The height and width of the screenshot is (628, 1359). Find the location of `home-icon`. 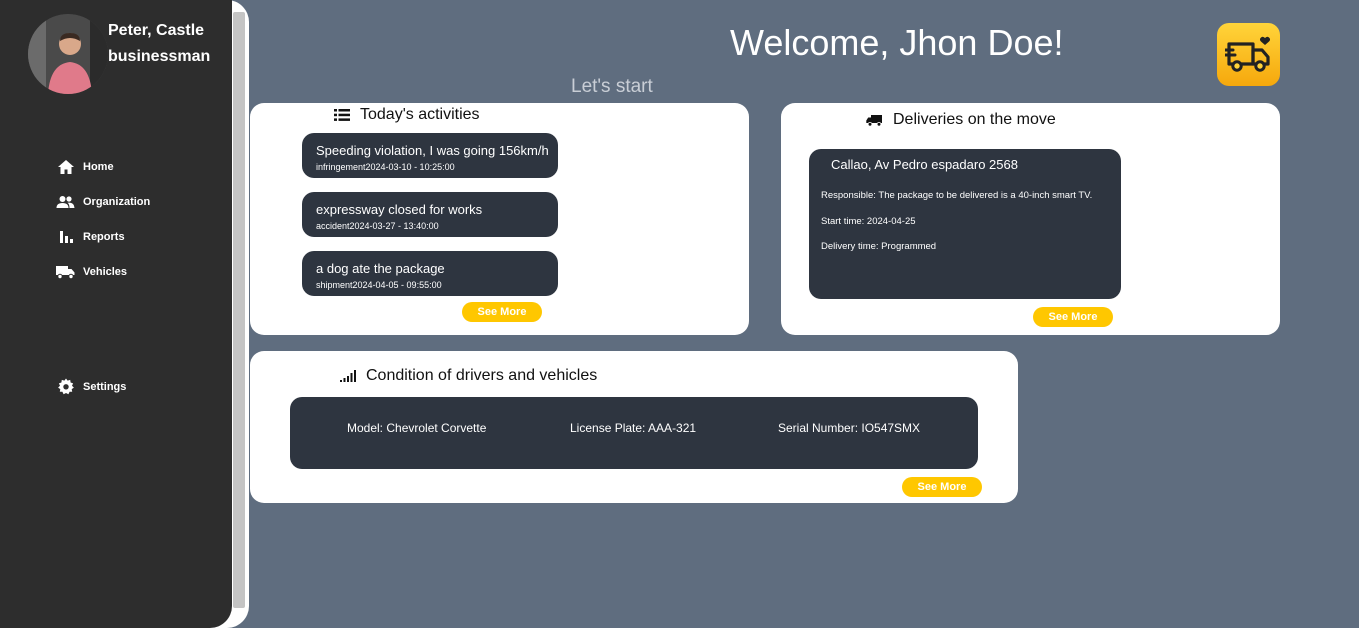

home-icon is located at coordinates (65, 167).